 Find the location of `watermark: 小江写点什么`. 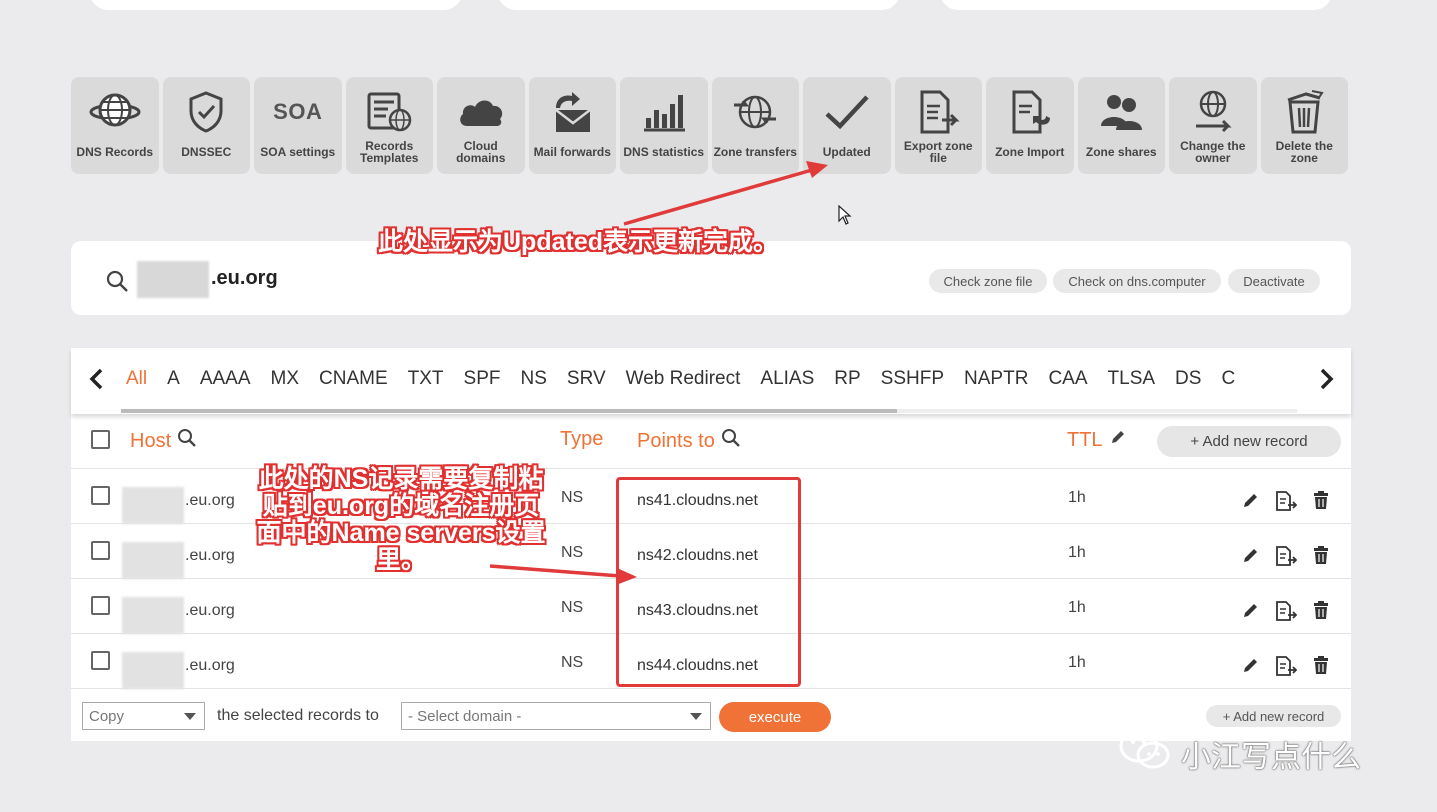

watermark: 小江写点什么 is located at coordinates (1239, 754).